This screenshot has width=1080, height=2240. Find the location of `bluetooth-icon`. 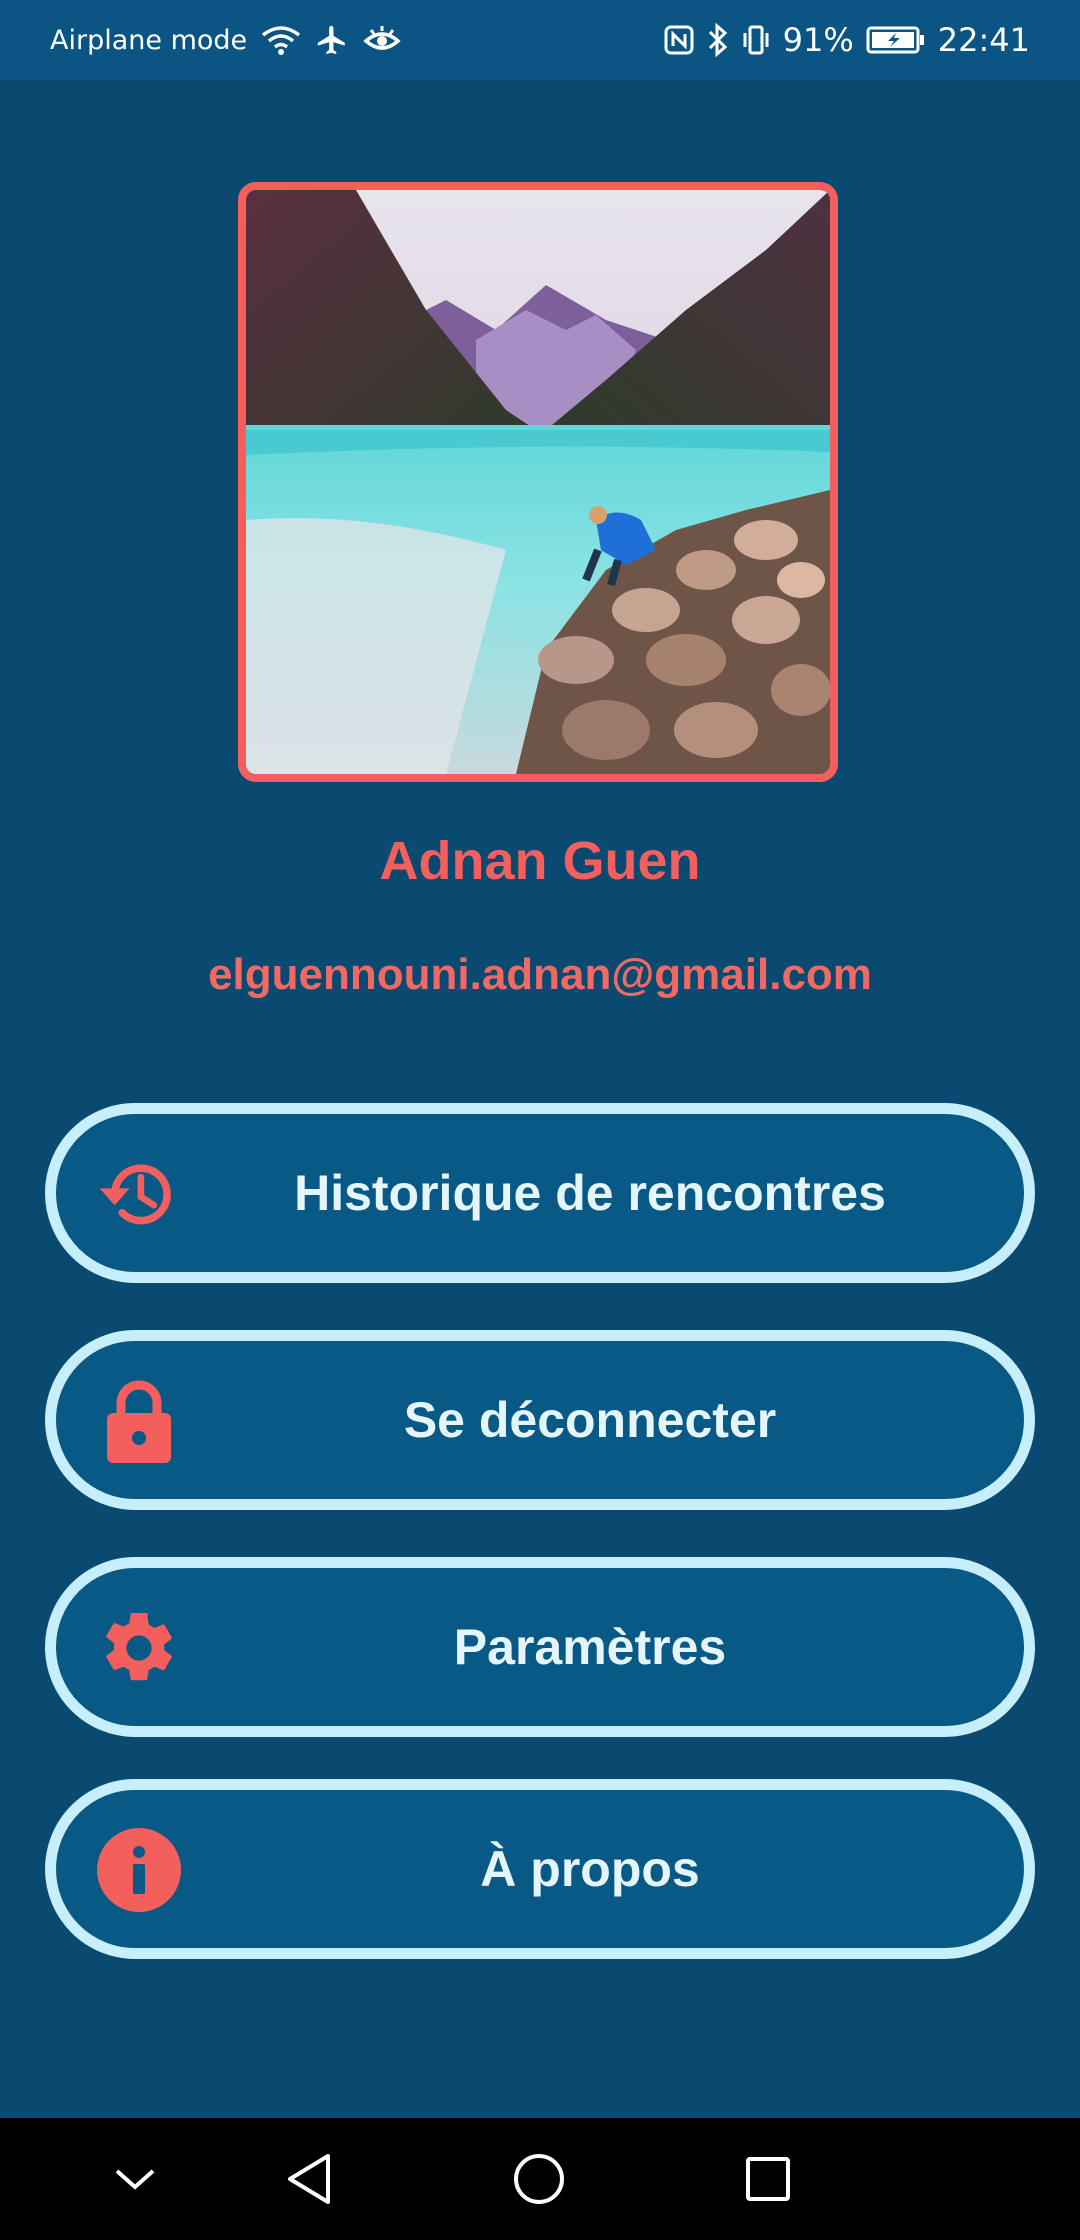

bluetooth-icon is located at coordinates (718, 40).